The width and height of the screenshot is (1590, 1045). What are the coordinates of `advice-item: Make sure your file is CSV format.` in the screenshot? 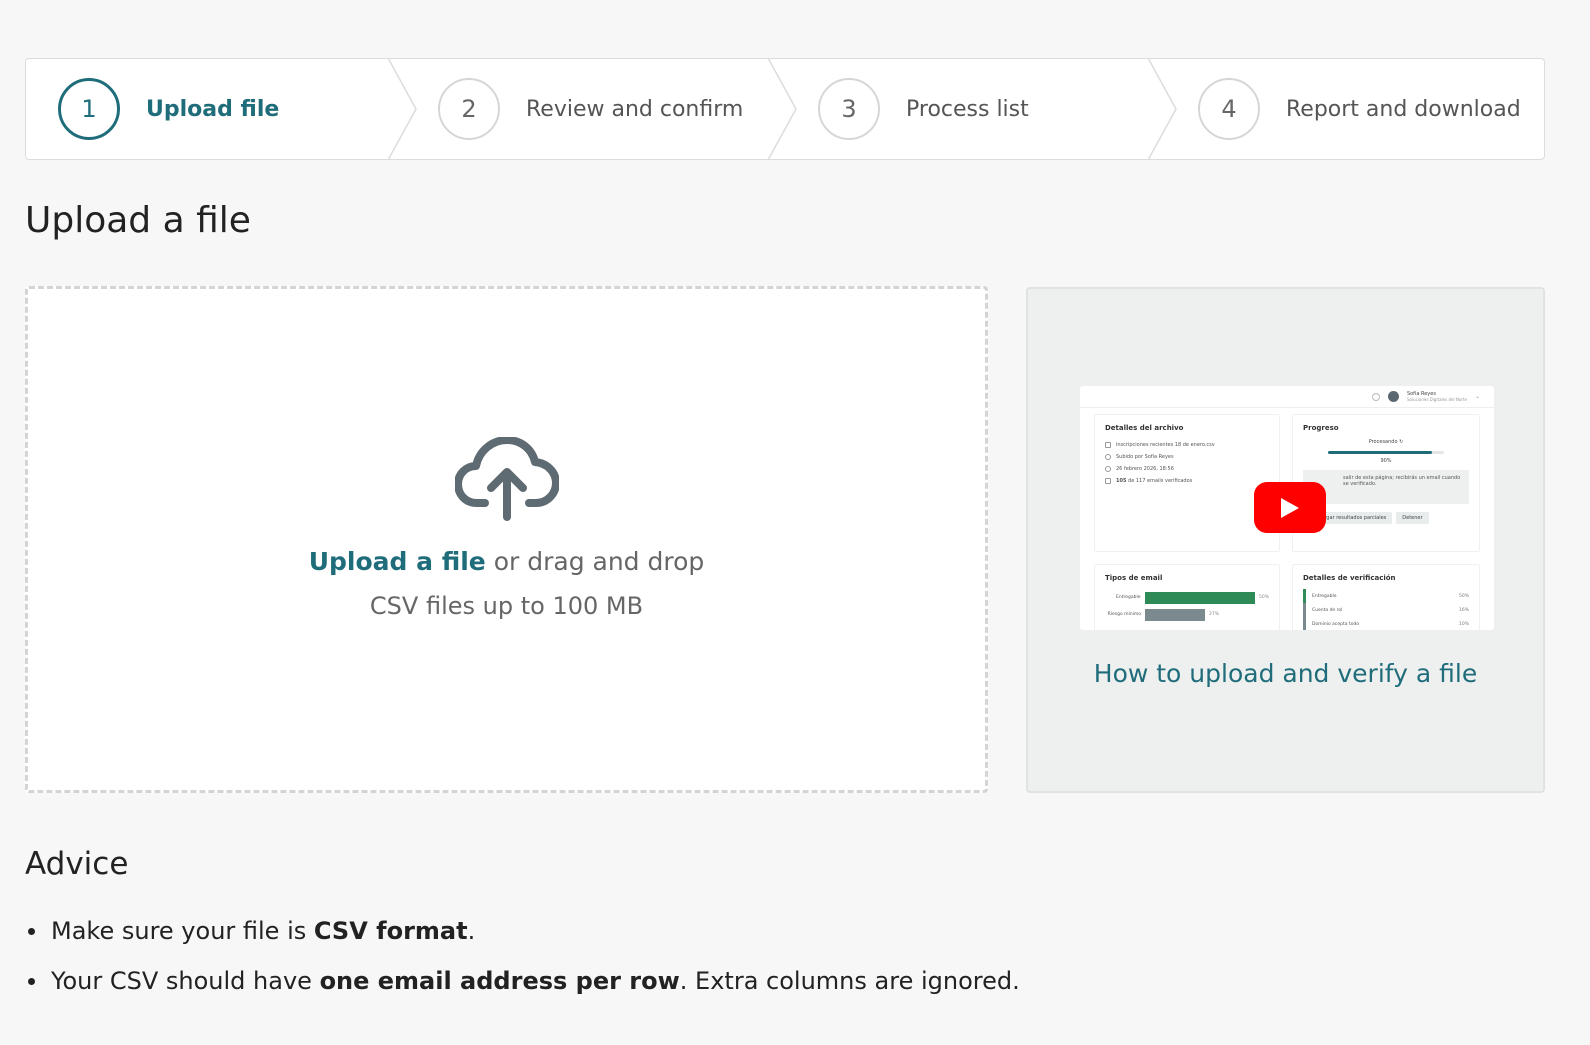 It's located at (522, 931).